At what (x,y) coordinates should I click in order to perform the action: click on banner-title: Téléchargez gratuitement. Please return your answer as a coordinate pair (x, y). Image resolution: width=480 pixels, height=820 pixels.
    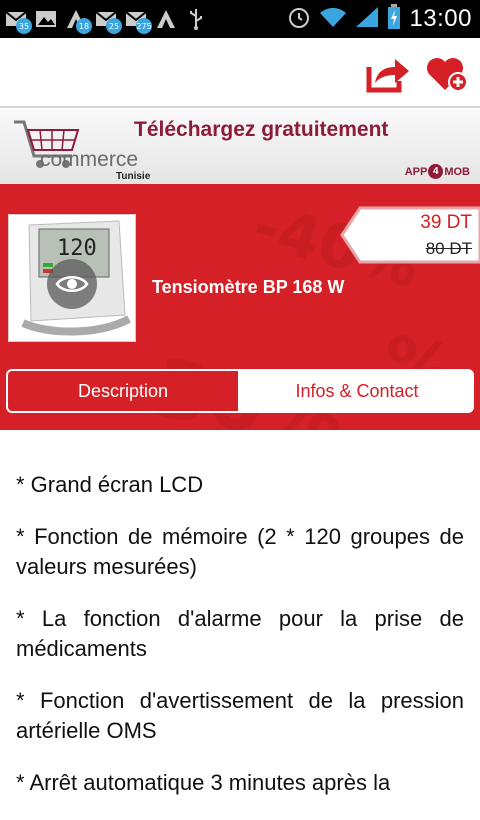
    Looking at the image, I should click on (261, 129).